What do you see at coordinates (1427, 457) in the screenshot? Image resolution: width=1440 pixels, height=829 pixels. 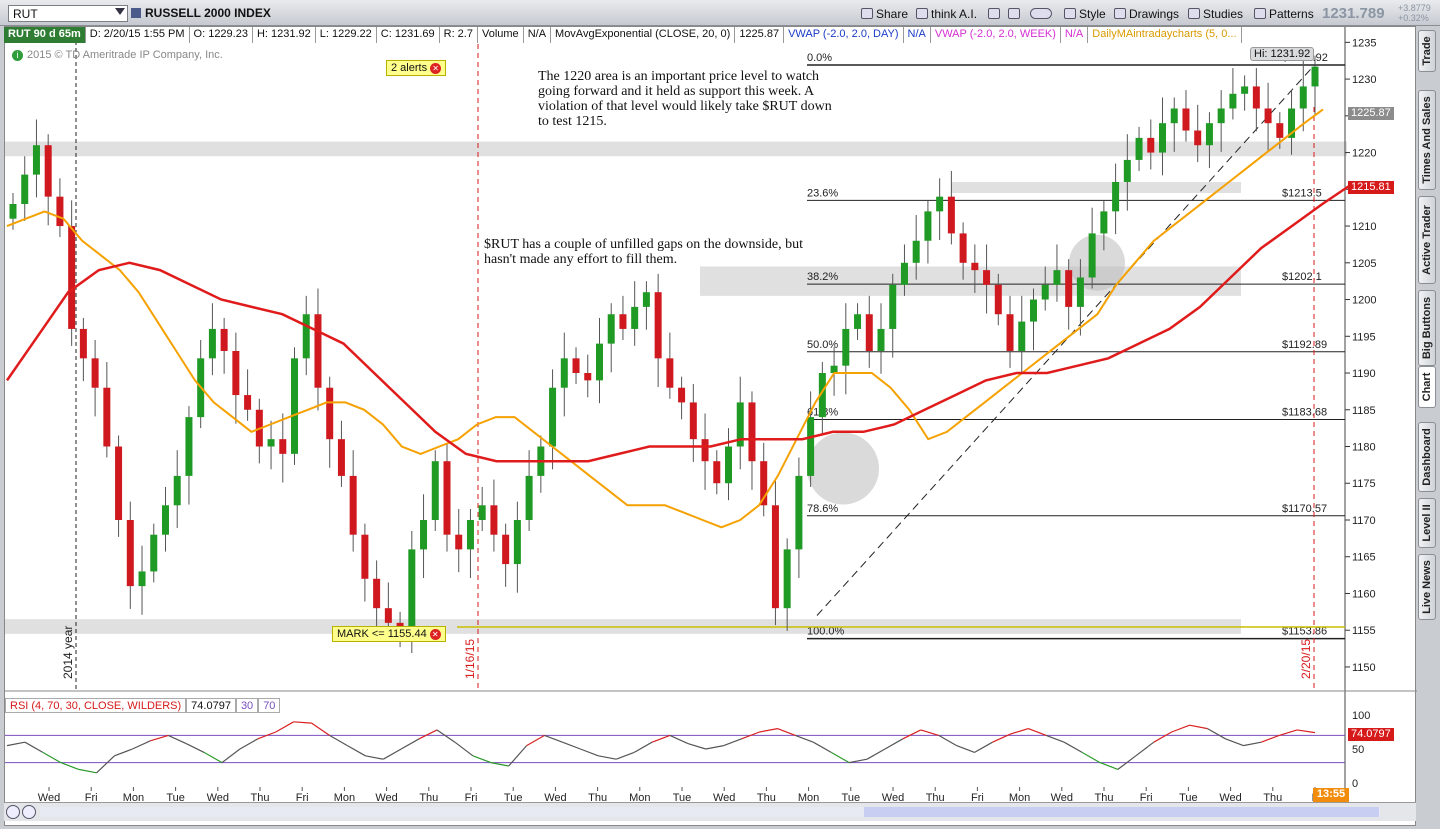 I see `tab-dashboard: Dashboard` at bounding box center [1427, 457].